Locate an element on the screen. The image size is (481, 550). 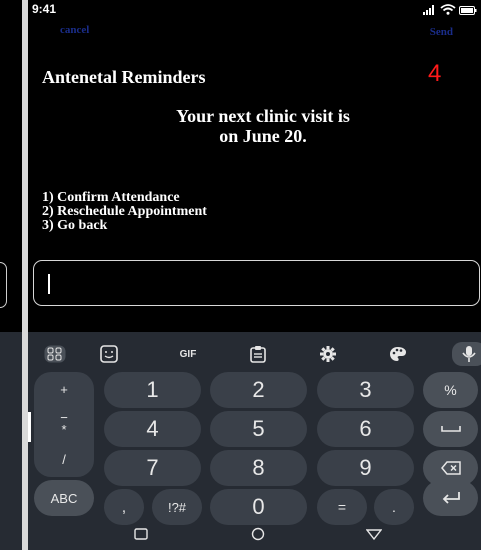
key-3: 3 is located at coordinates (365, 390).